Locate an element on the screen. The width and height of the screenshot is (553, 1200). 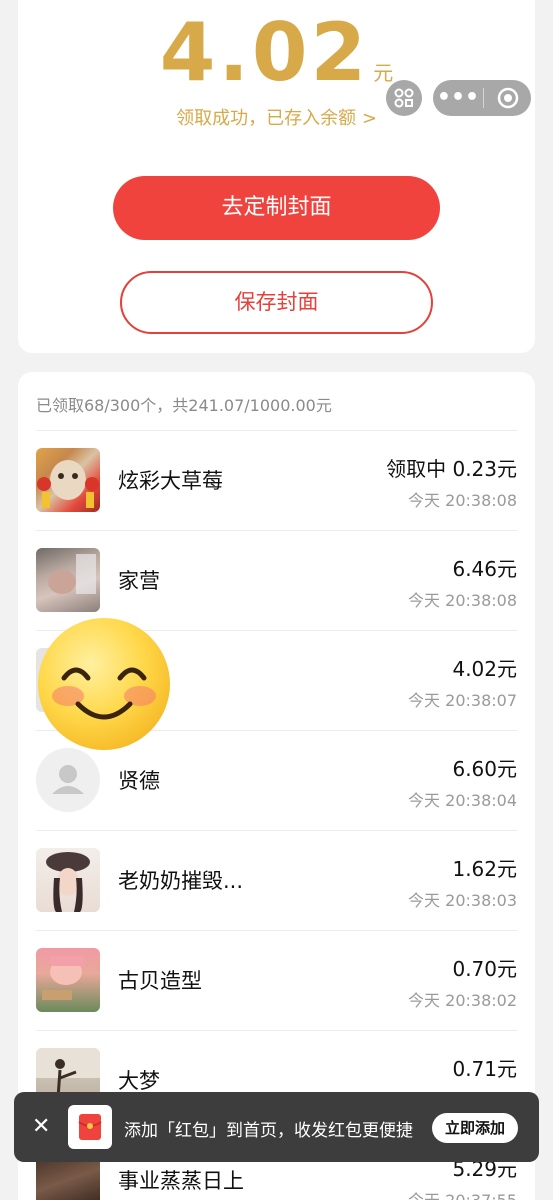
sender-name: 家营 is located at coordinates (139, 581).